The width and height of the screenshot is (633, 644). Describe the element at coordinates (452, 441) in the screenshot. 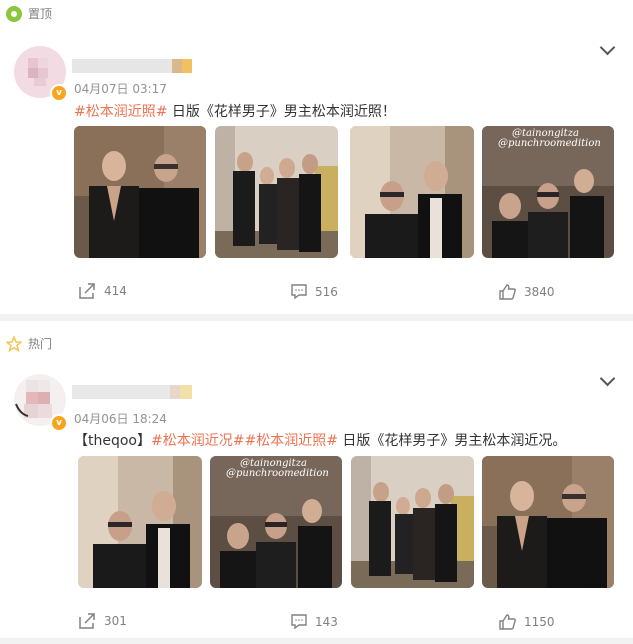

I see `post-text-body: 日版《花样男子》男主松本润近况。` at that location.